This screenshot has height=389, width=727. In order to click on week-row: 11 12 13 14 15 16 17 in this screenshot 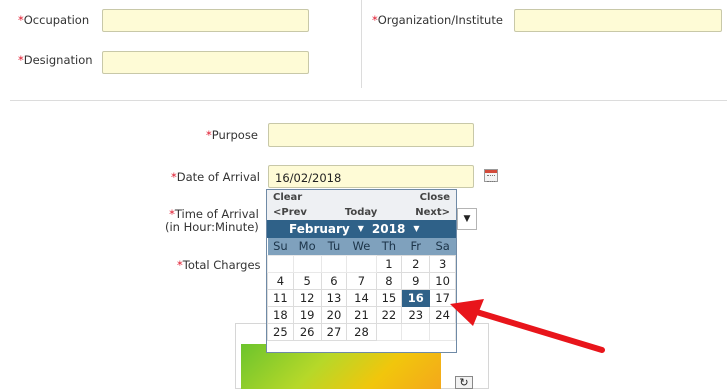, I will do `click(361, 297)`.